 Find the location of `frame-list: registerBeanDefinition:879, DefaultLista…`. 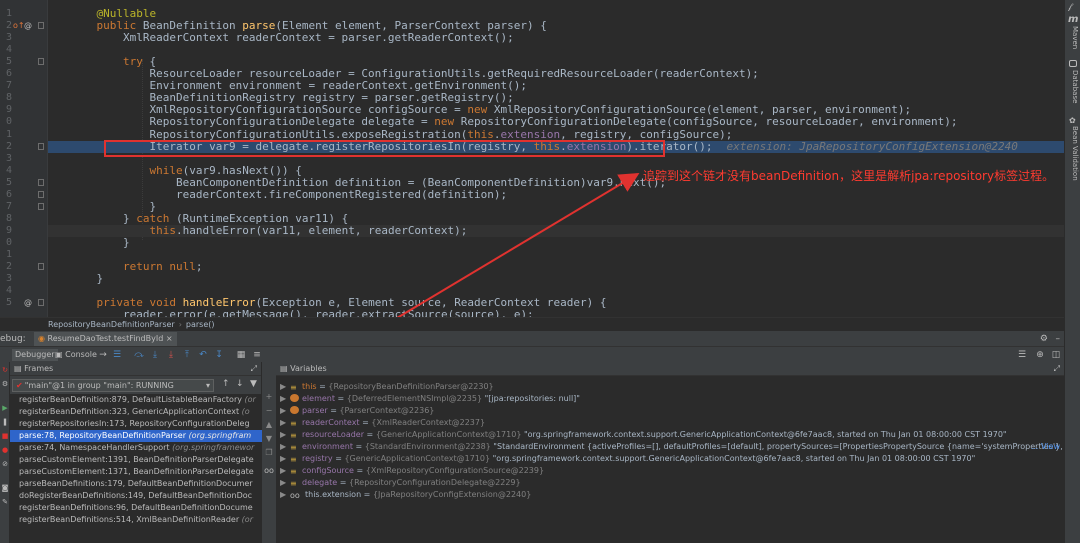

frame-list: registerBeanDefinition:879, DefaultLista… is located at coordinates (136, 468).